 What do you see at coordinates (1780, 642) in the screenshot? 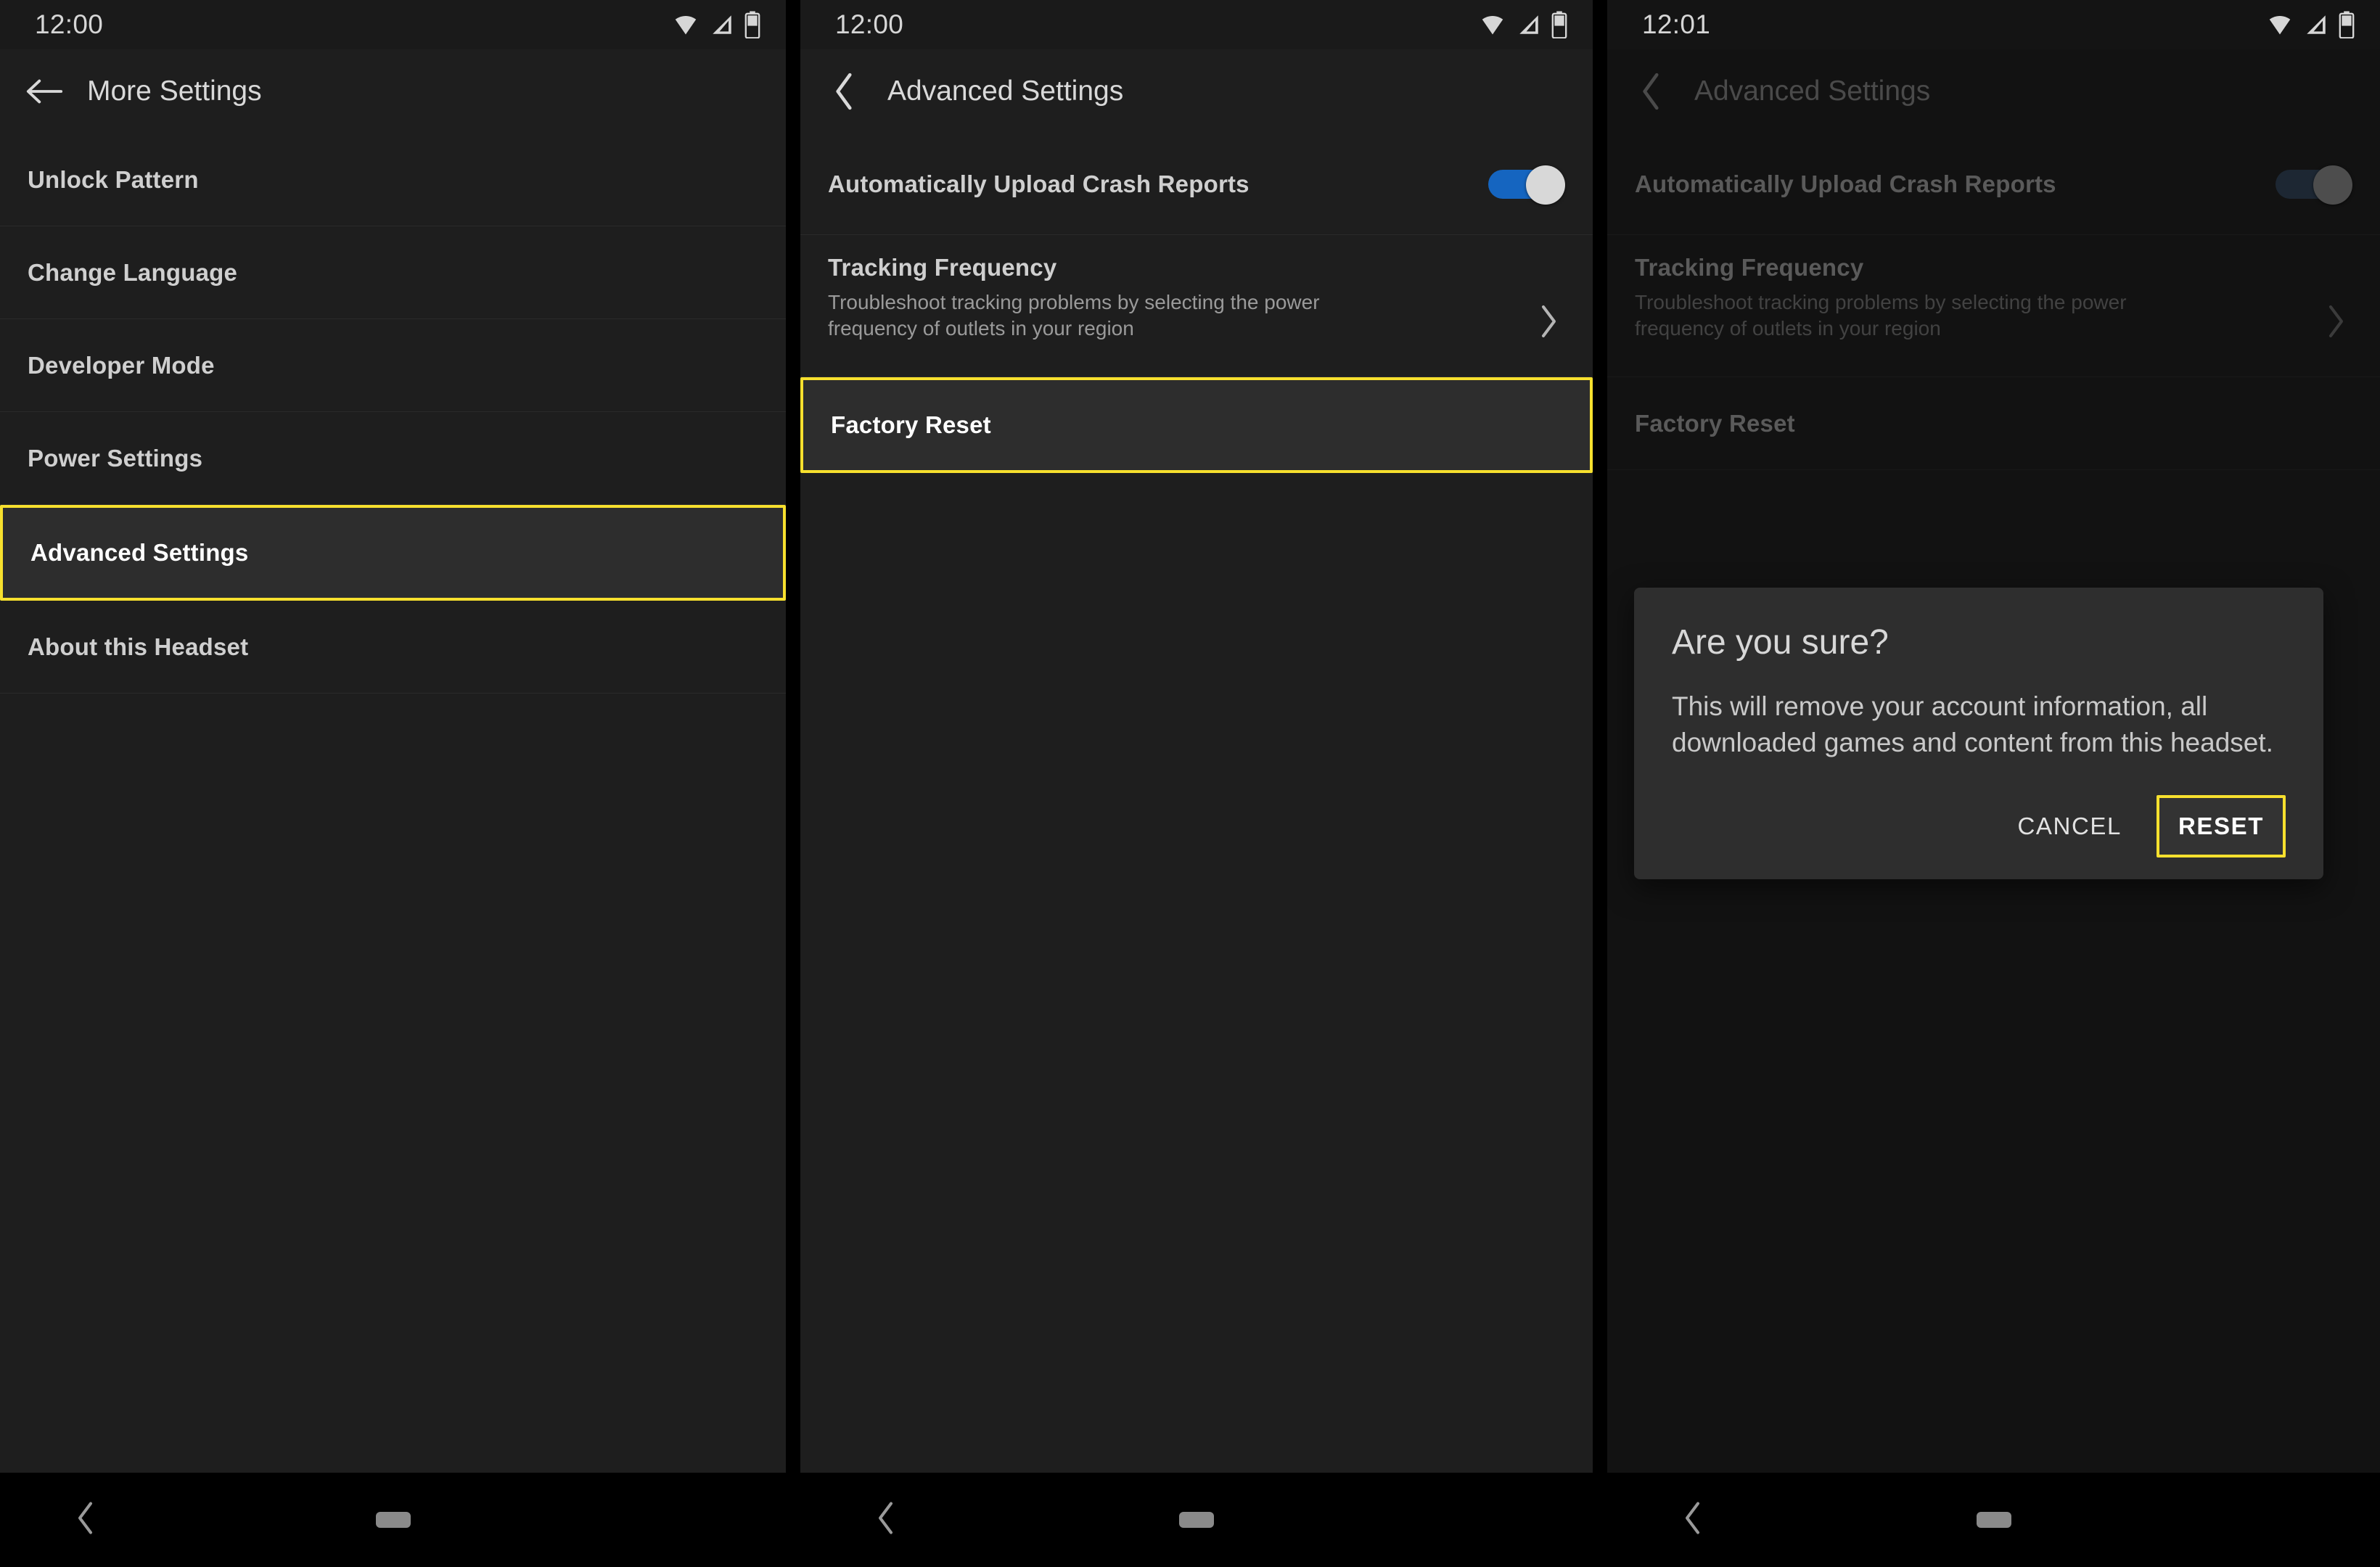
I see `dialog-title: Are you sure?` at bounding box center [1780, 642].